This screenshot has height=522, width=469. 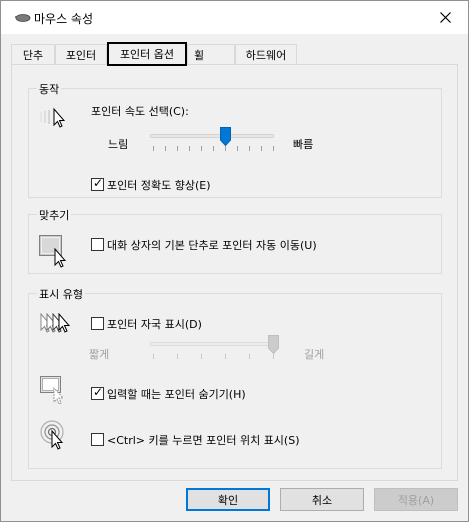 What do you see at coordinates (52, 390) in the screenshot?
I see `hide-pointer-icon` at bounding box center [52, 390].